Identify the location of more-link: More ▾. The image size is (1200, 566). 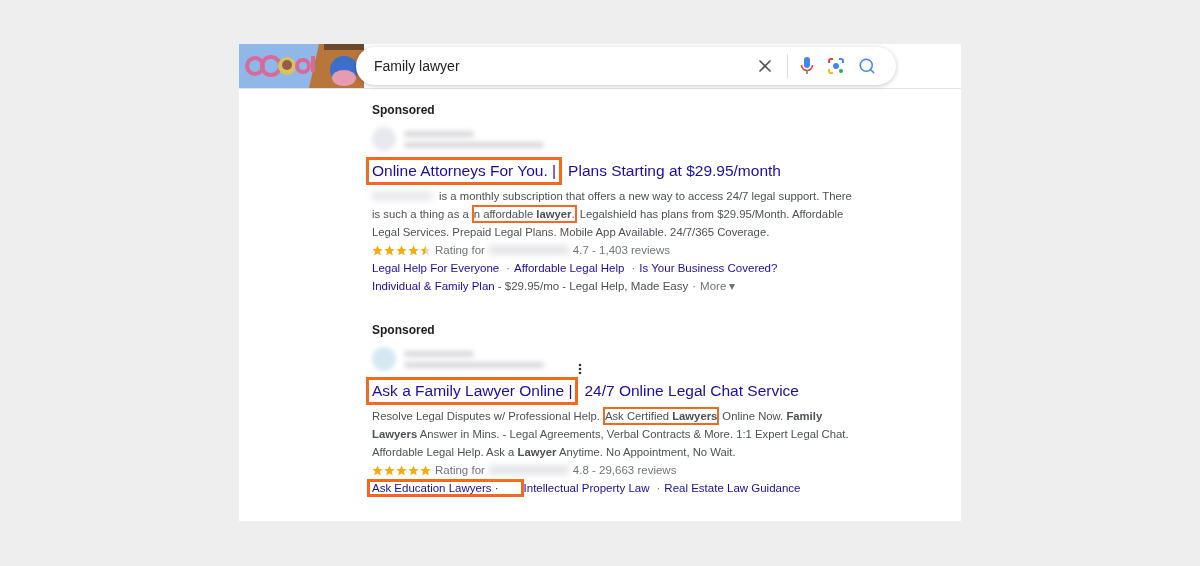
(717, 286).